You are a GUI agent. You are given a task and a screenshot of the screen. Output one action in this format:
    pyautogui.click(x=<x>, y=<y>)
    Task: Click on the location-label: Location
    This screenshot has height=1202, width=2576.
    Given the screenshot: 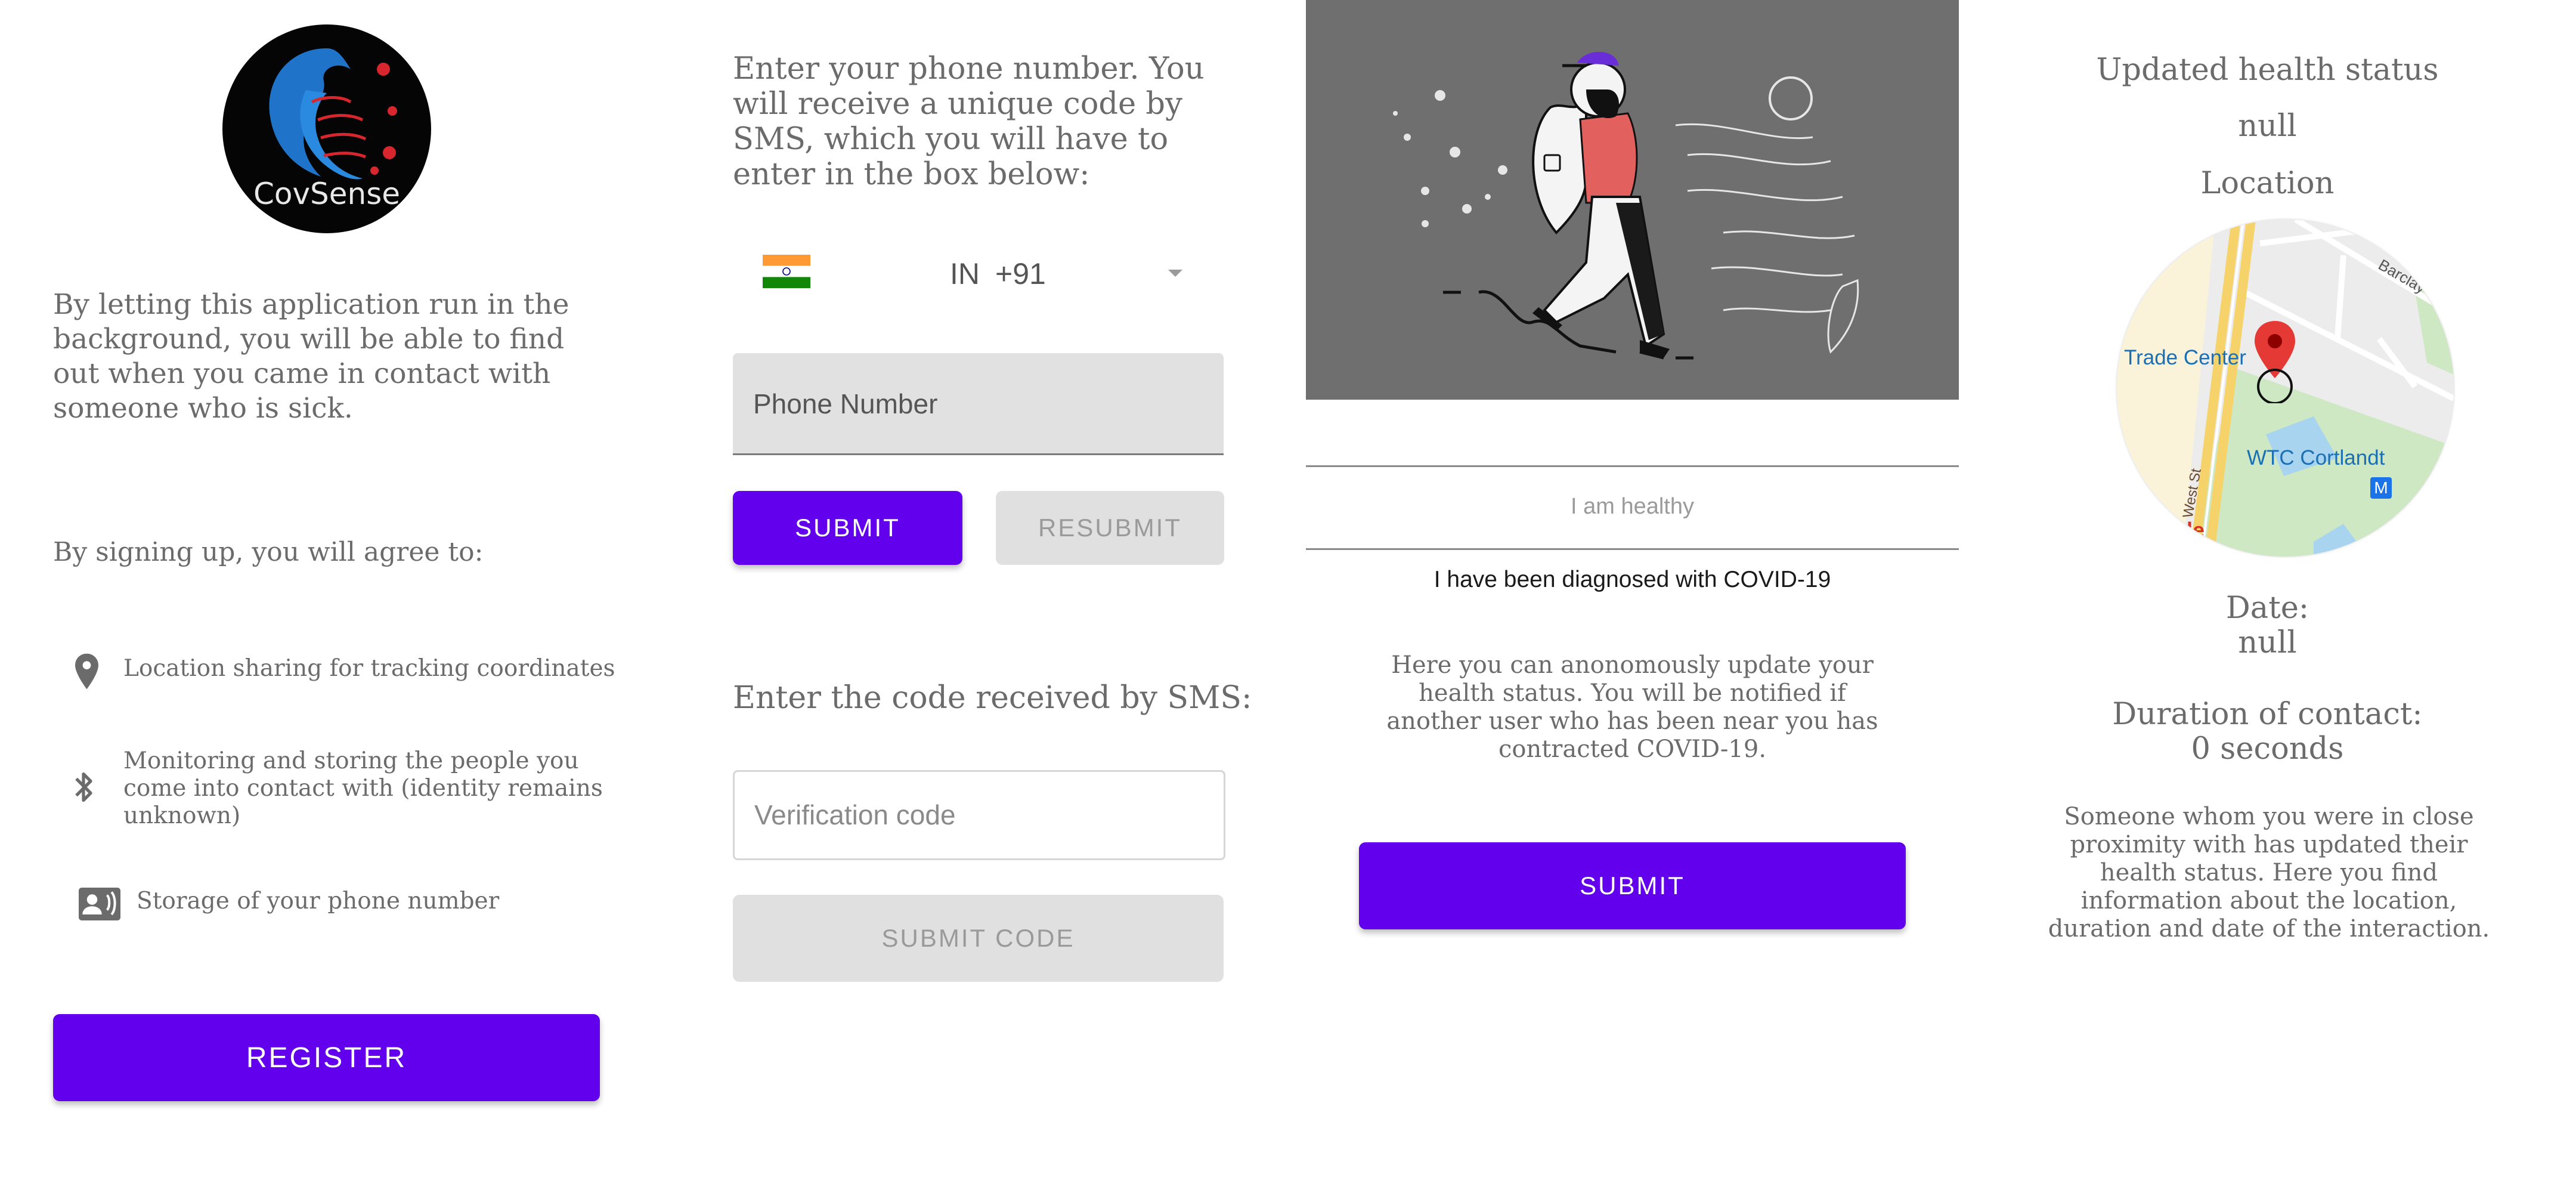 What is the action you would take?
    pyautogui.click(x=2267, y=183)
    